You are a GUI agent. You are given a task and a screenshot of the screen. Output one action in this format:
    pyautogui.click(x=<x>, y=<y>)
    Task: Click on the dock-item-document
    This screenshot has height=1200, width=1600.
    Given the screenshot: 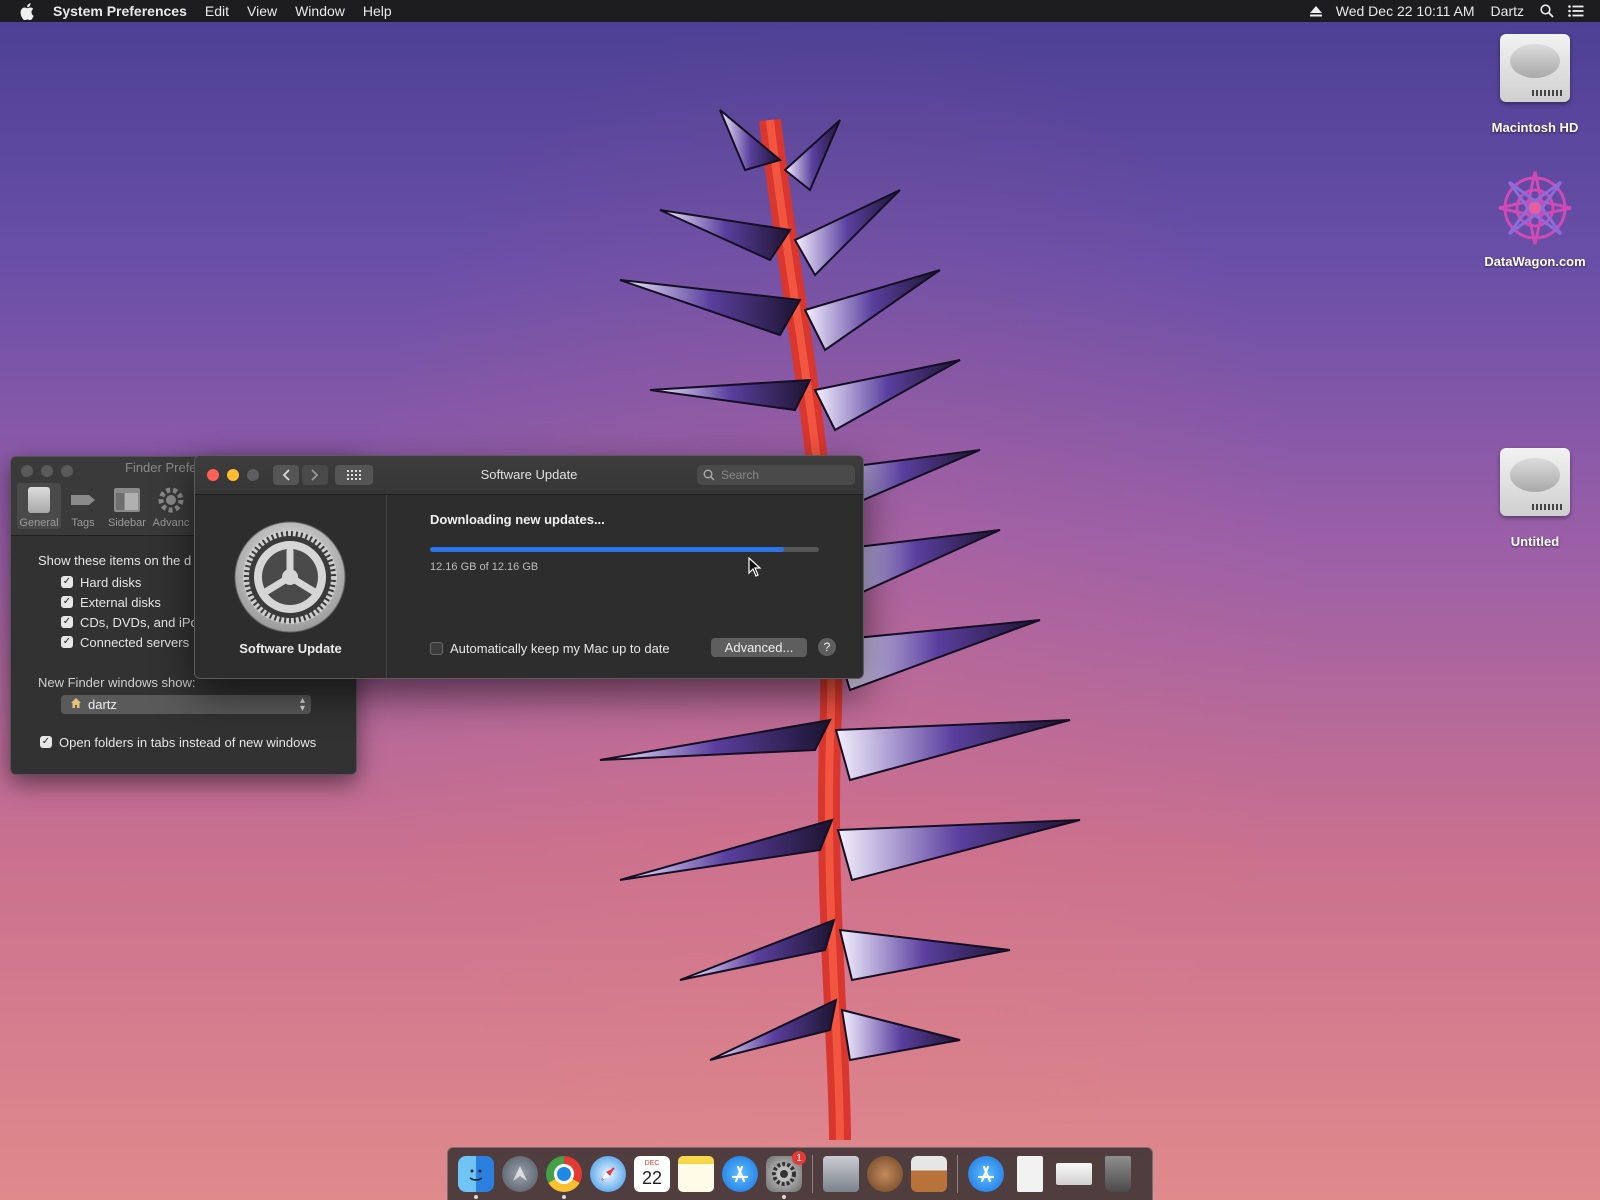 What is the action you would take?
    pyautogui.click(x=1030, y=1174)
    